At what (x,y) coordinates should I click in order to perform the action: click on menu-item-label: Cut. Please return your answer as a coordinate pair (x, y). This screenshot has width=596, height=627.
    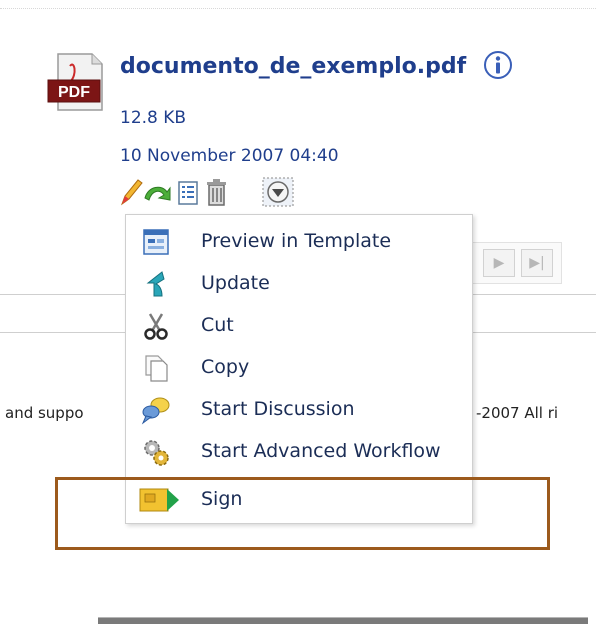
    Looking at the image, I should click on (217, 325).